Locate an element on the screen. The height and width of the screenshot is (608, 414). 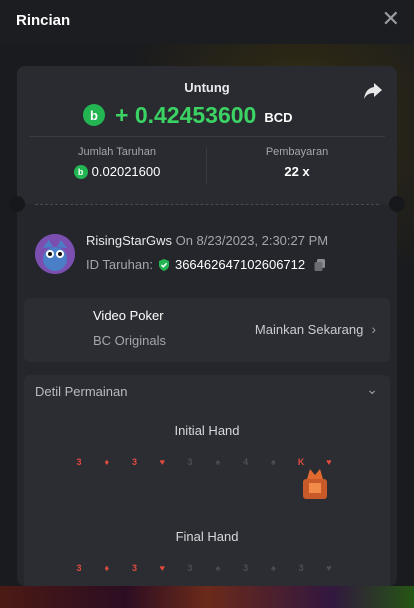
player-name: RisingStarGws is located at coordinates (129, 240).